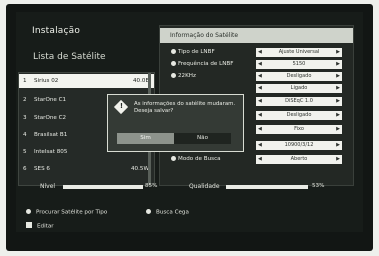 The image size is (379, 256). I want to click on signal-level-label: Nível, so click(48, 186).